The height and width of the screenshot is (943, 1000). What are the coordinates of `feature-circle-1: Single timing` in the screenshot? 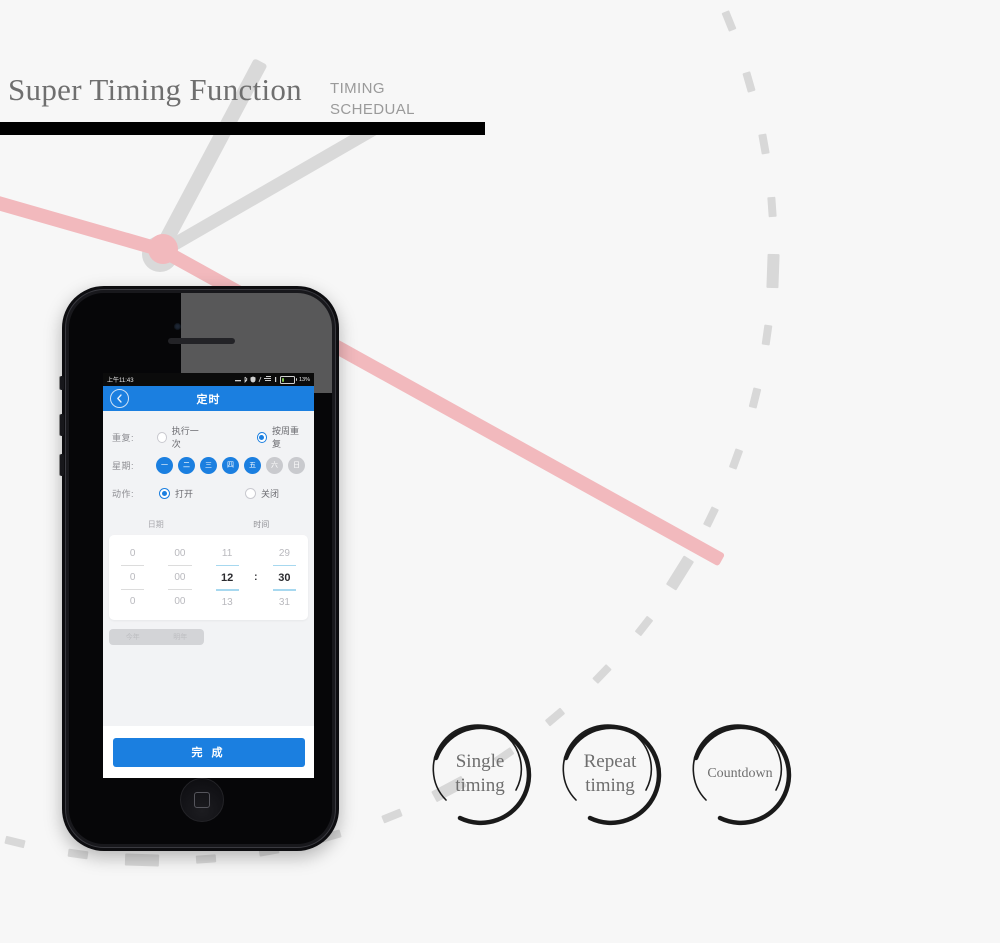 It's located at (480, 774).